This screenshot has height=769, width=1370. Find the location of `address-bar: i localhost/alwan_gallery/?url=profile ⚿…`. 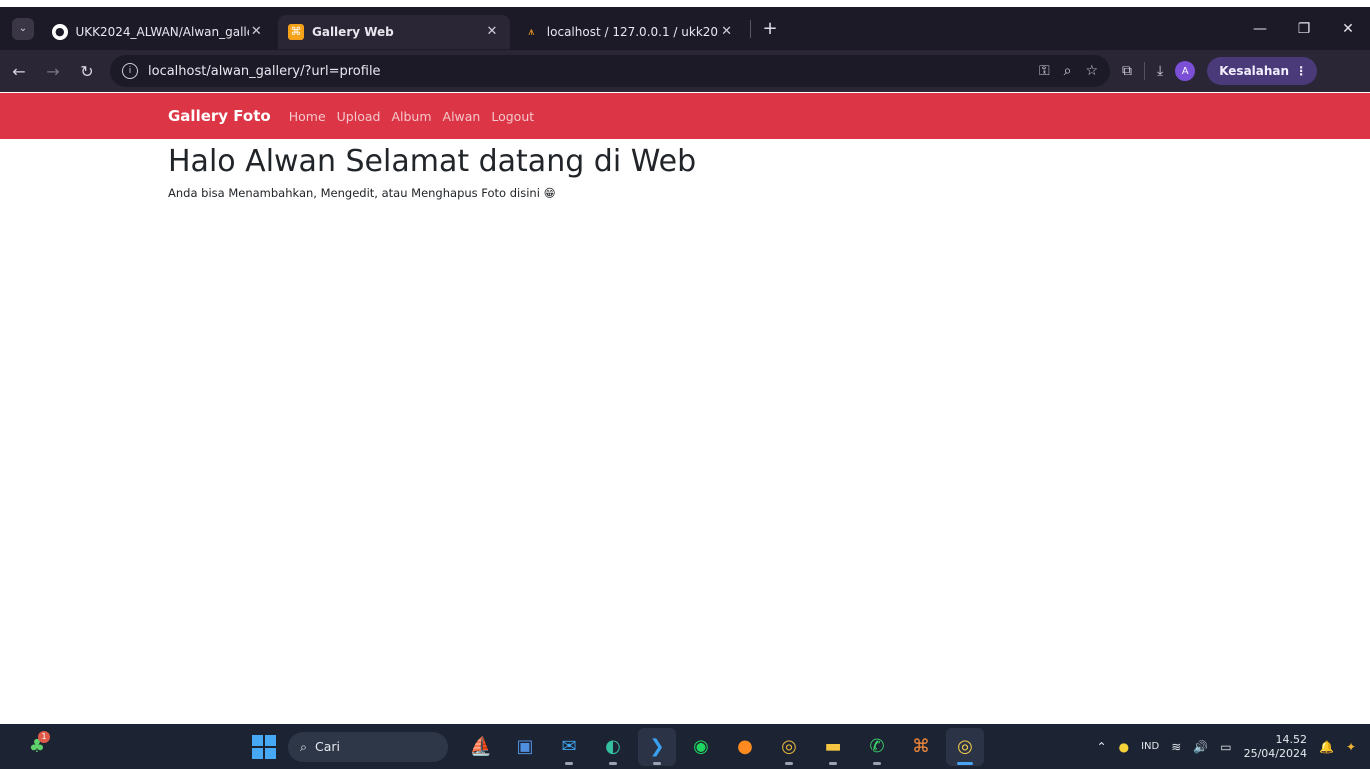

address-bar: i localhost/alwan_gallery/?url=profile ⚿… is located at coordinates (610, 71).